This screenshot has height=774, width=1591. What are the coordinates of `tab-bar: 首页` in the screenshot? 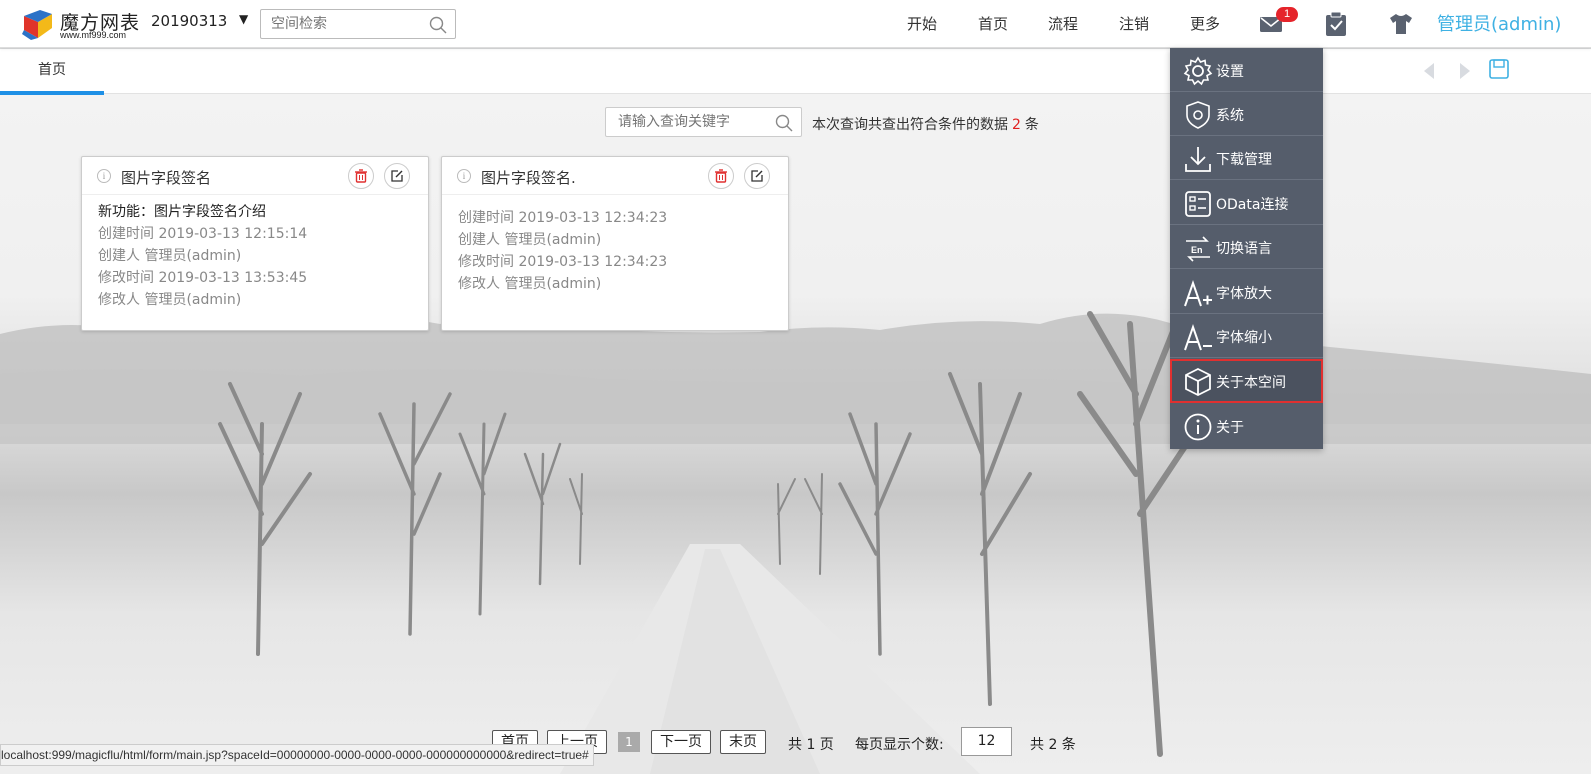 It's located at (795, 72).